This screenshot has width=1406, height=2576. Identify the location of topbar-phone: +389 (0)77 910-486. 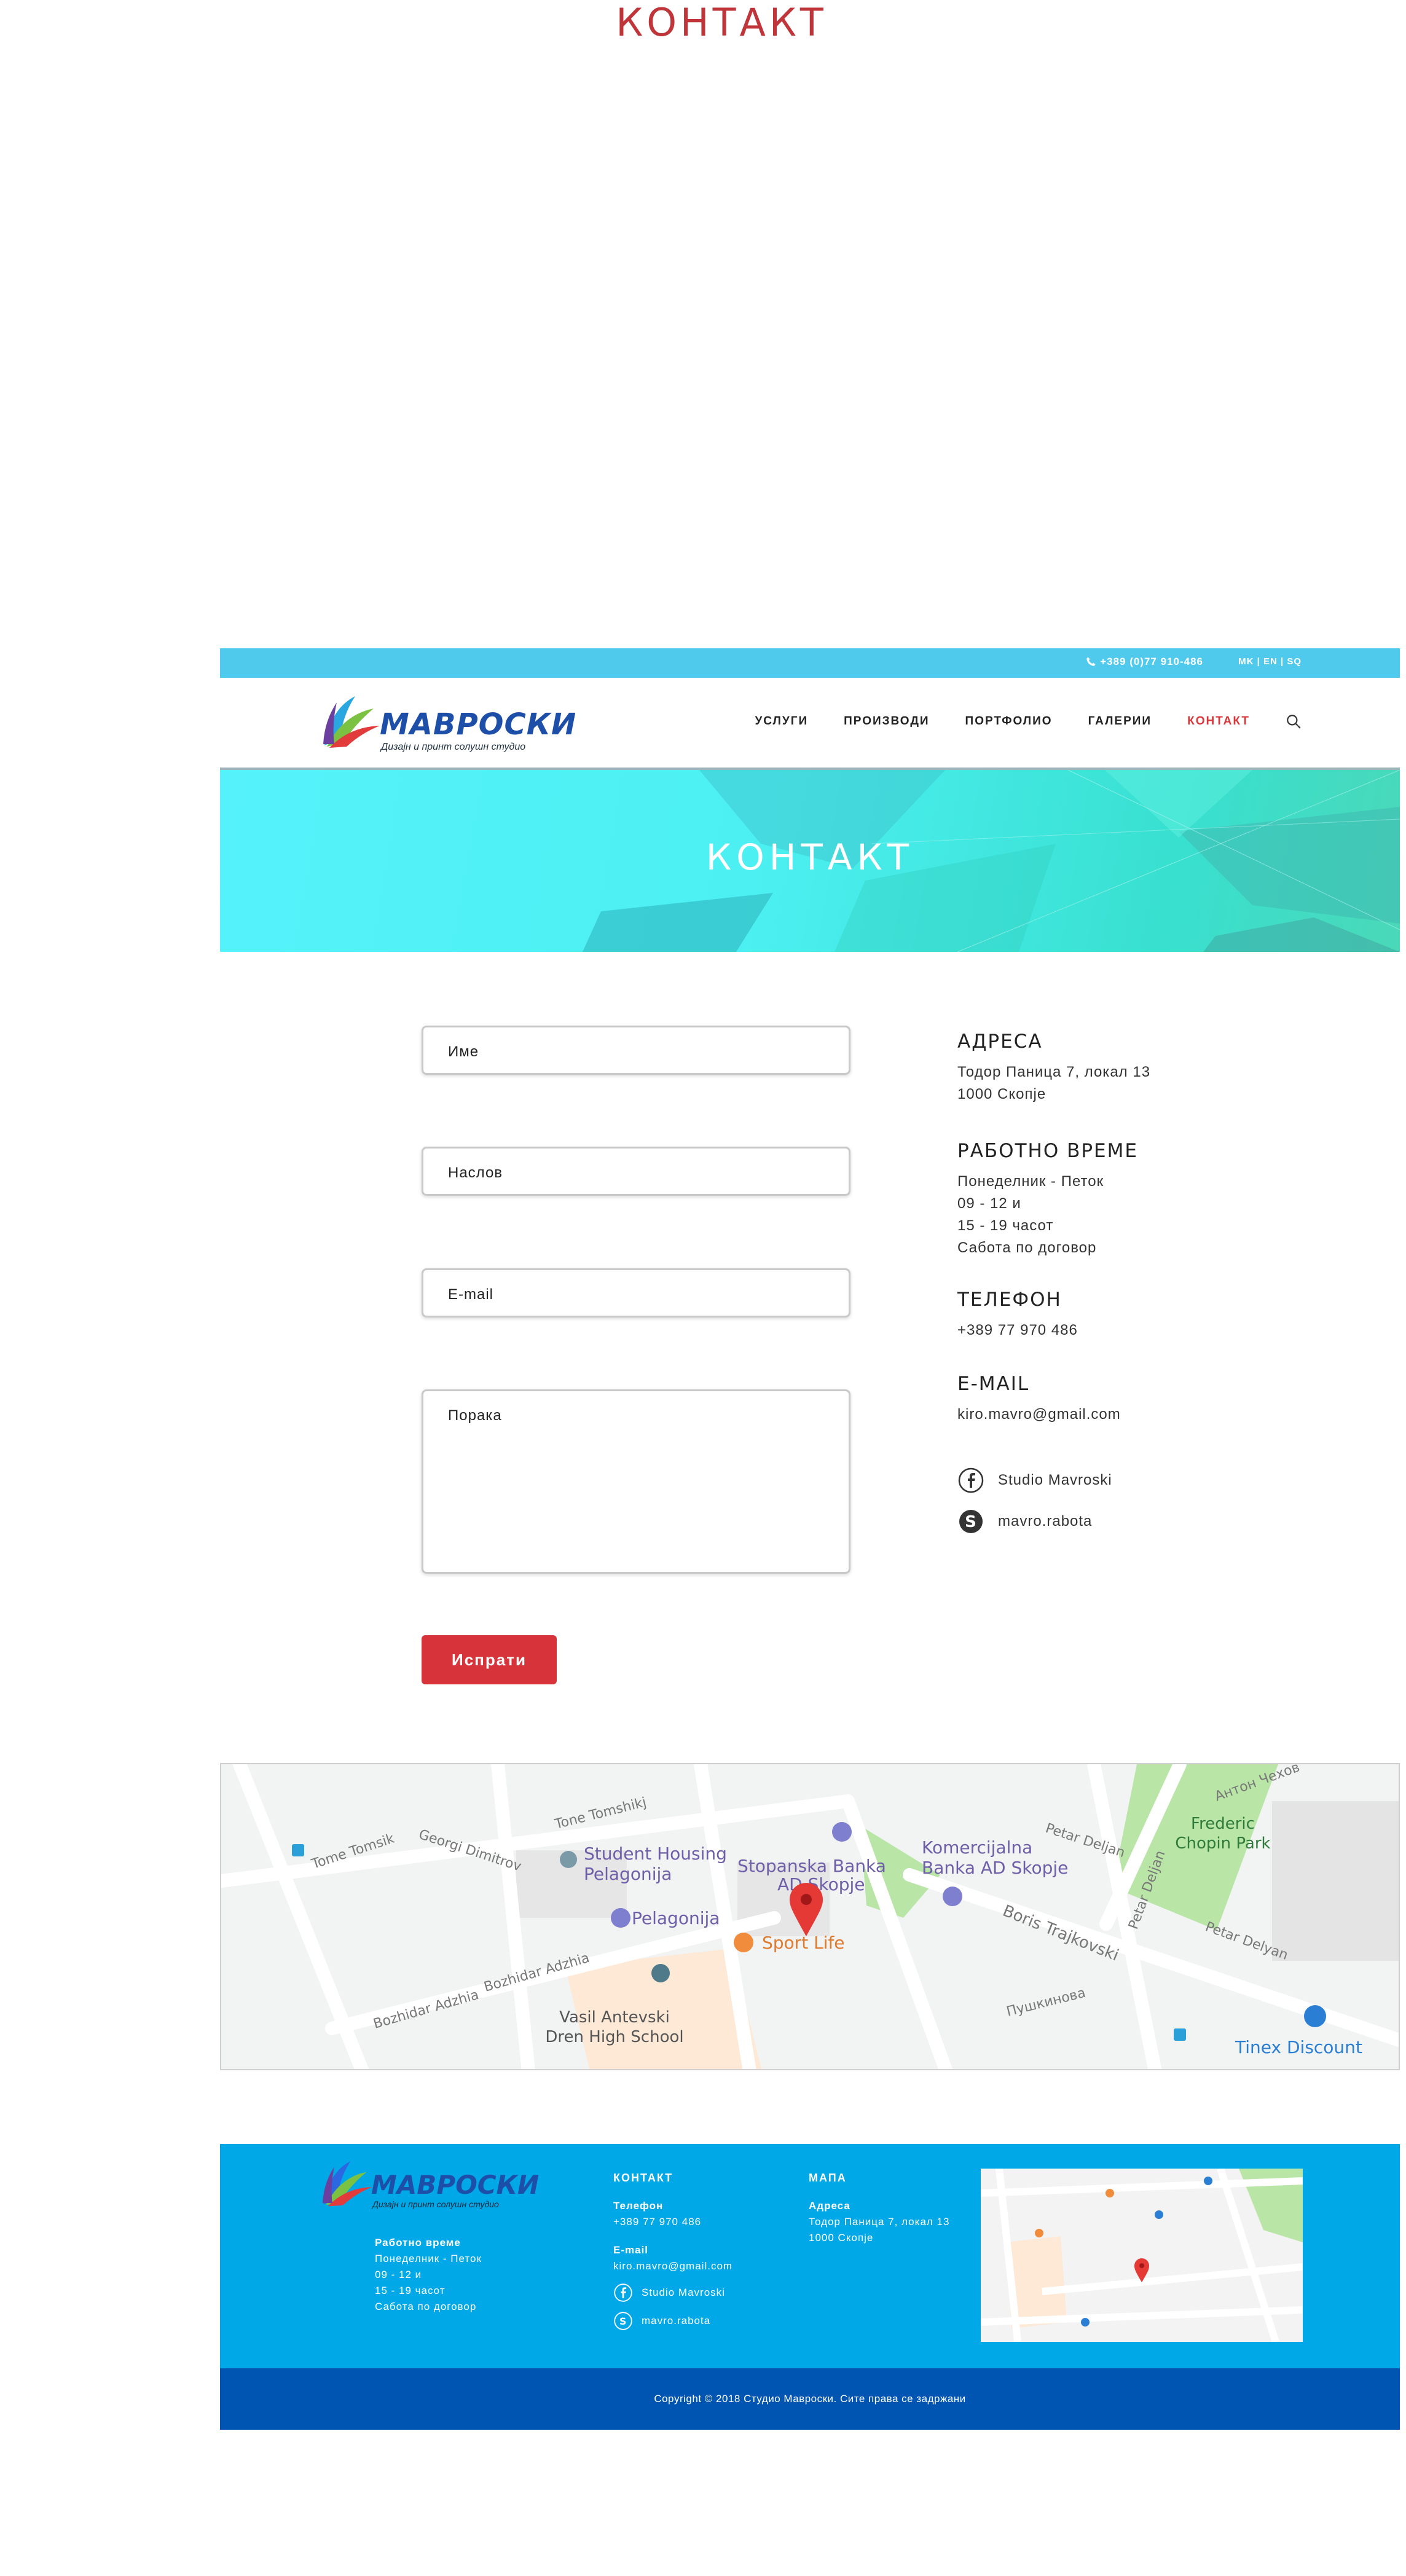
(1144, 662).